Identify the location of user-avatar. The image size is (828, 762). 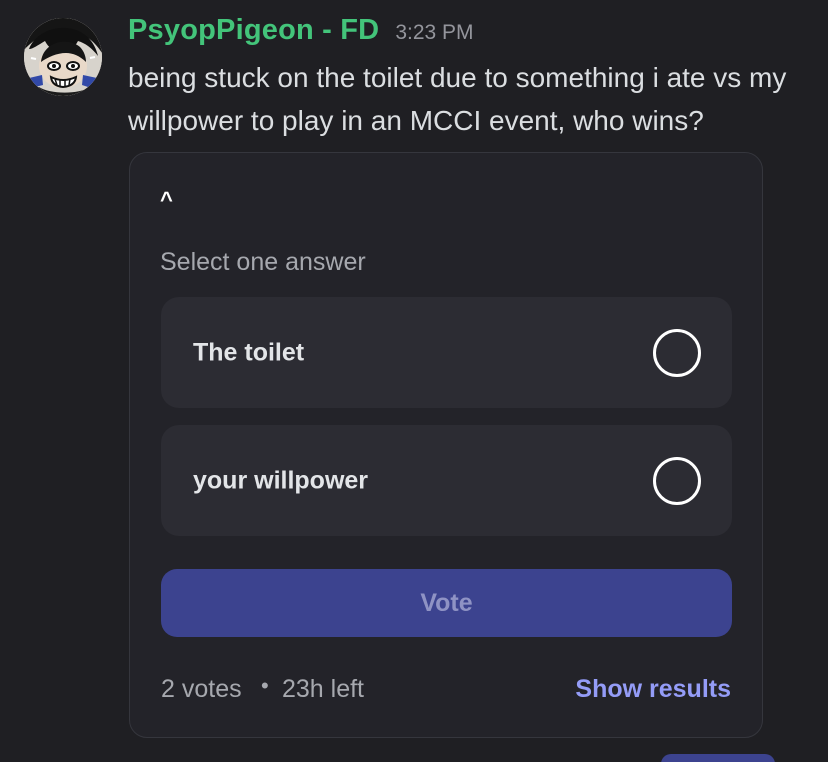
(63, 57).